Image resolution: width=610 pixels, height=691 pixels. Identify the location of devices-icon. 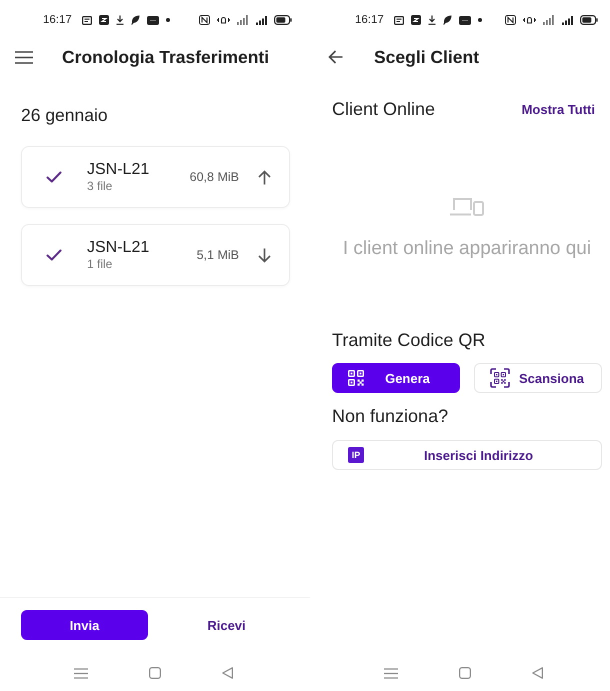
(467, 206).